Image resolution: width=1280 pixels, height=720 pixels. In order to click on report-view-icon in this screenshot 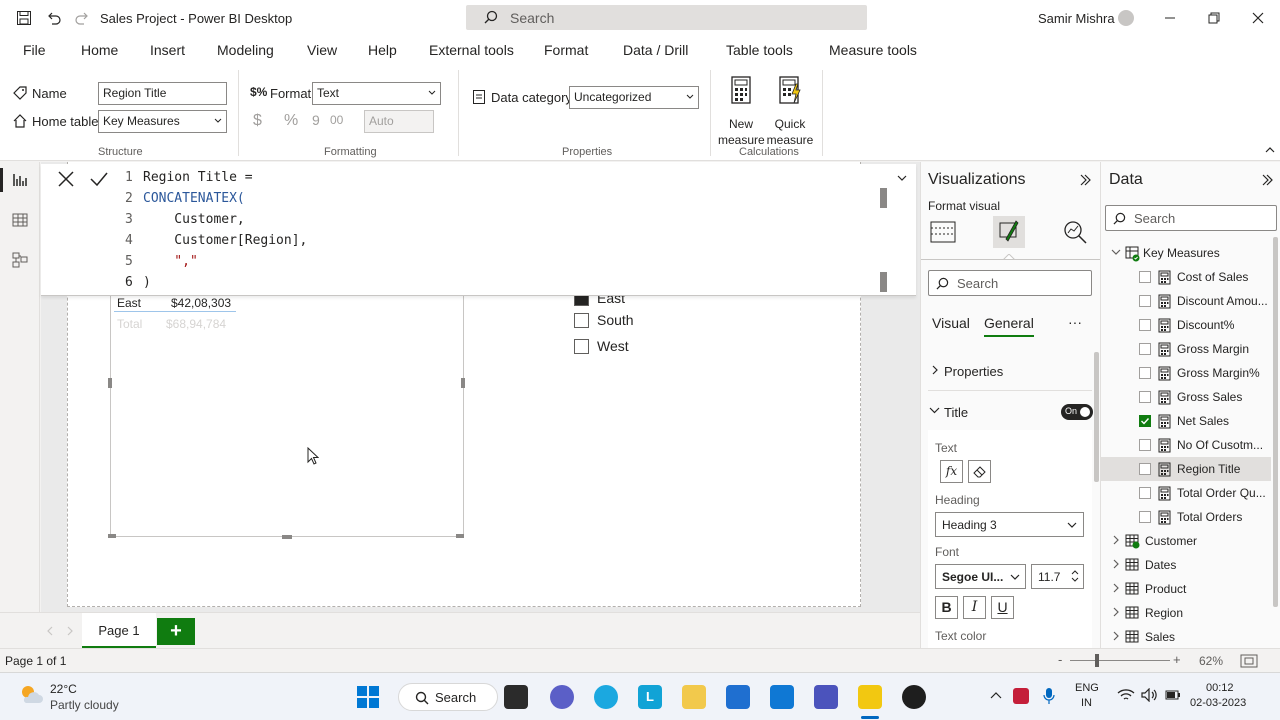, I will do `click(20, 180)`.